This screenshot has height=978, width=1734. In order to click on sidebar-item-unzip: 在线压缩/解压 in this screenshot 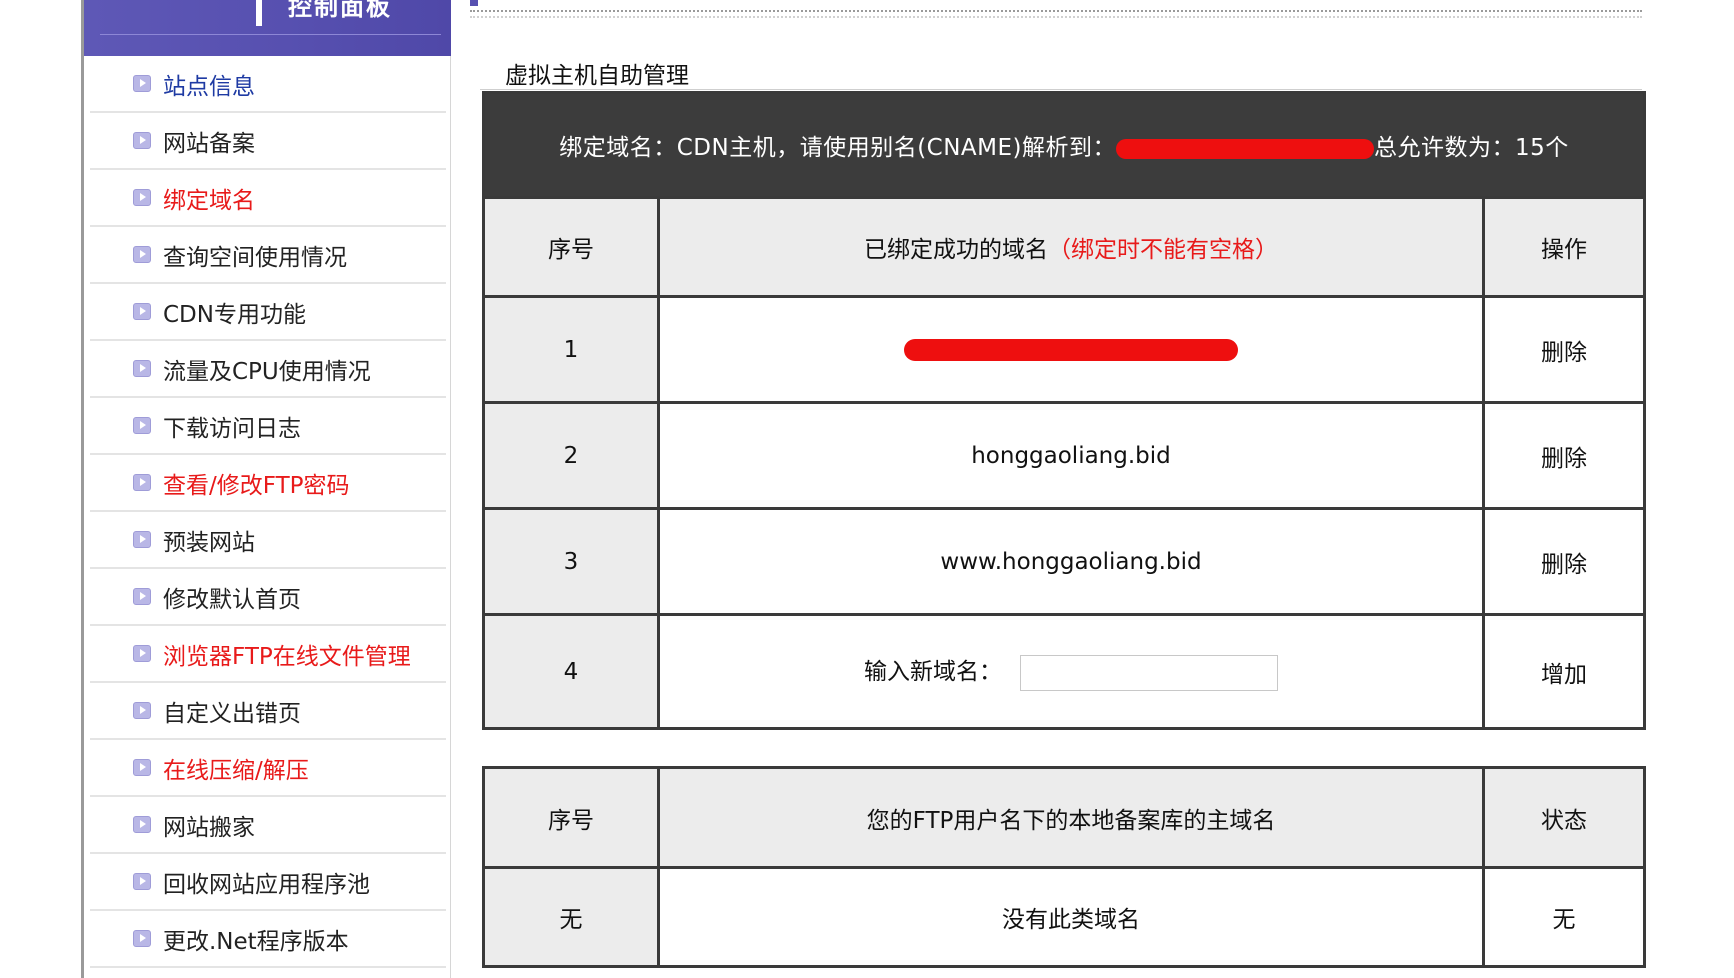, I will do `click(268, 768)`.